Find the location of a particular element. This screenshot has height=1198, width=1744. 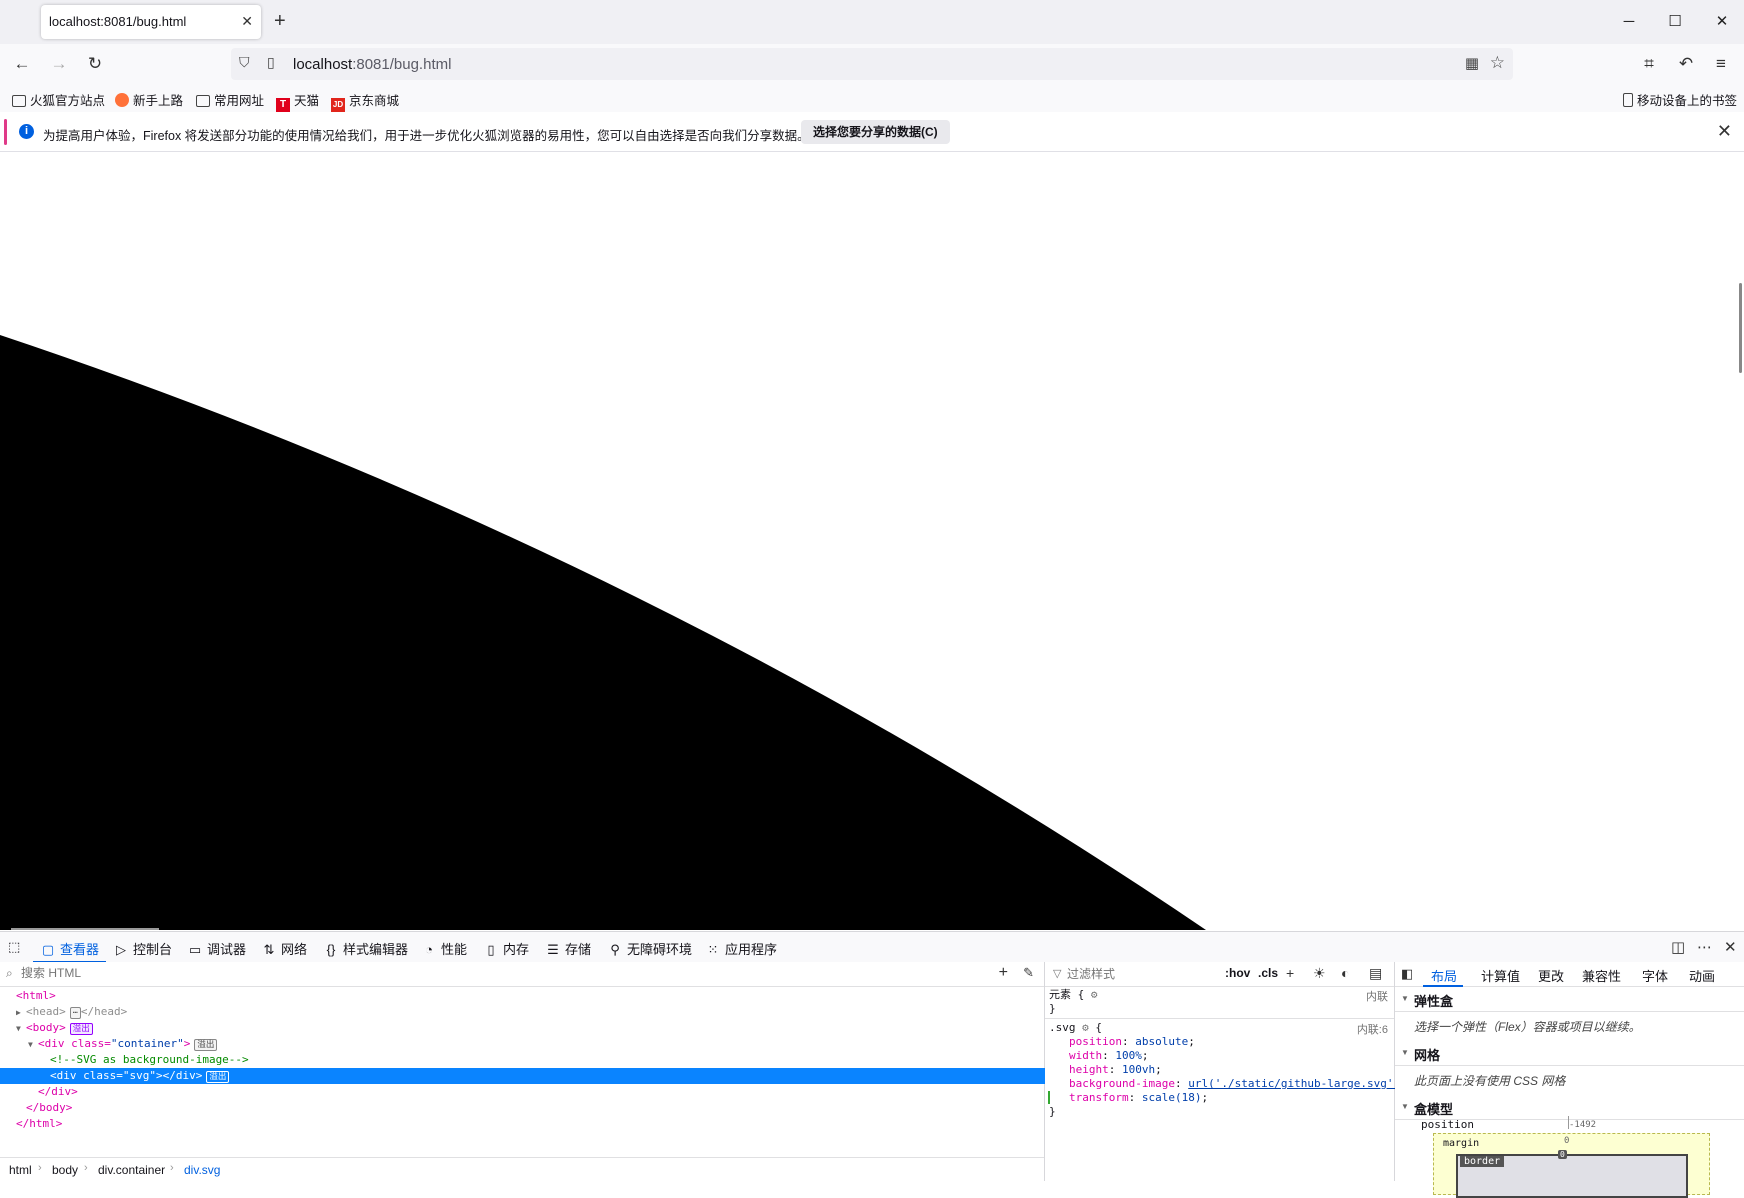

tracking-shield-icon: ⛉ is located at coordinates (244, 62).